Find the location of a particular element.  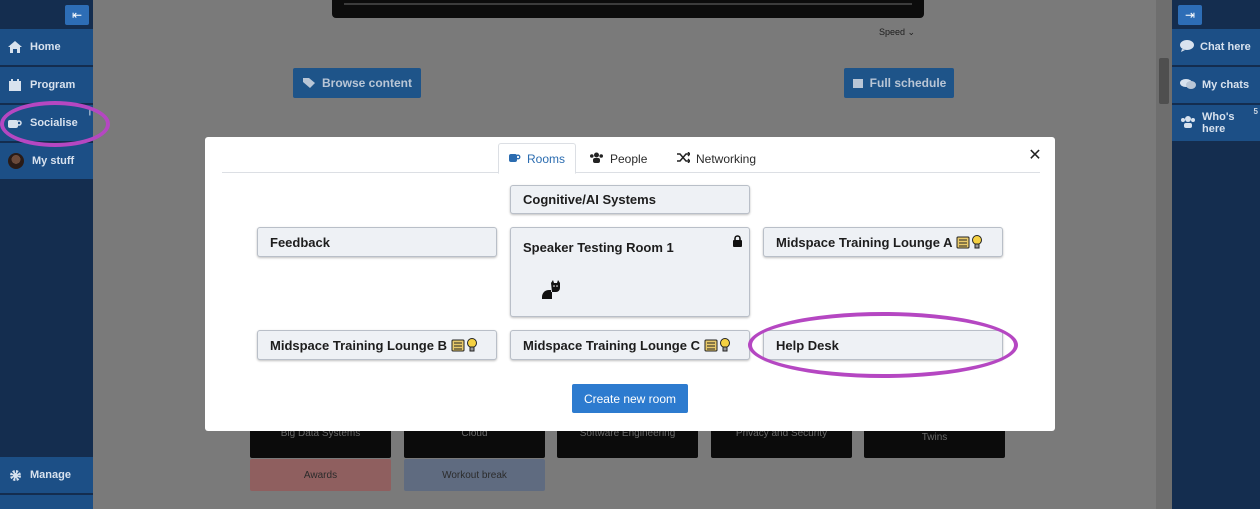

whos-here-count: 5 is located at coordinates (1255, 111).